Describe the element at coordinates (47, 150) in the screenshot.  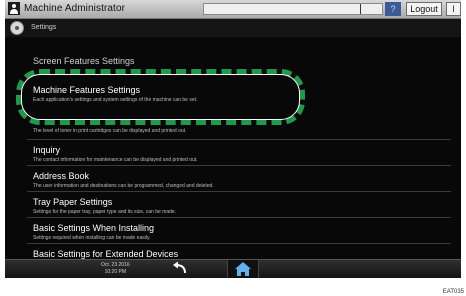
I see `menu-item-title: Inquiry` at that location.